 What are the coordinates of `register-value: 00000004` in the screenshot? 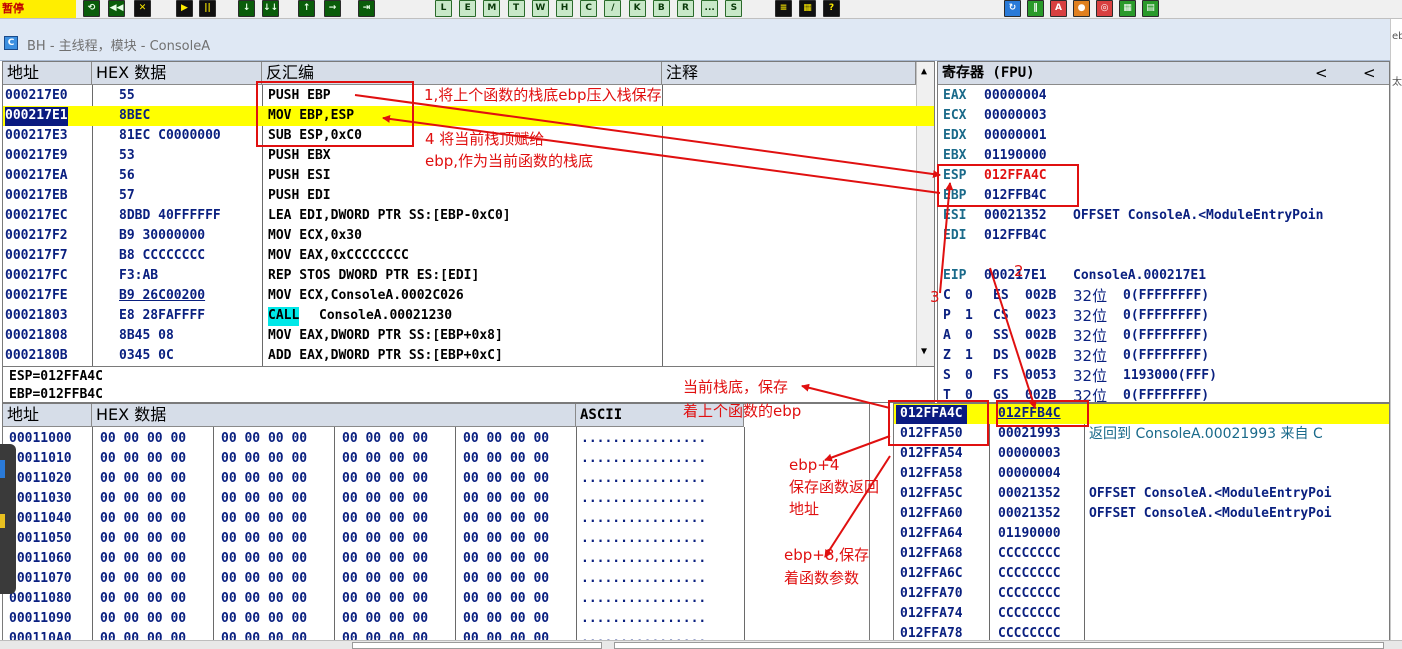 It's located at (1015, 96).